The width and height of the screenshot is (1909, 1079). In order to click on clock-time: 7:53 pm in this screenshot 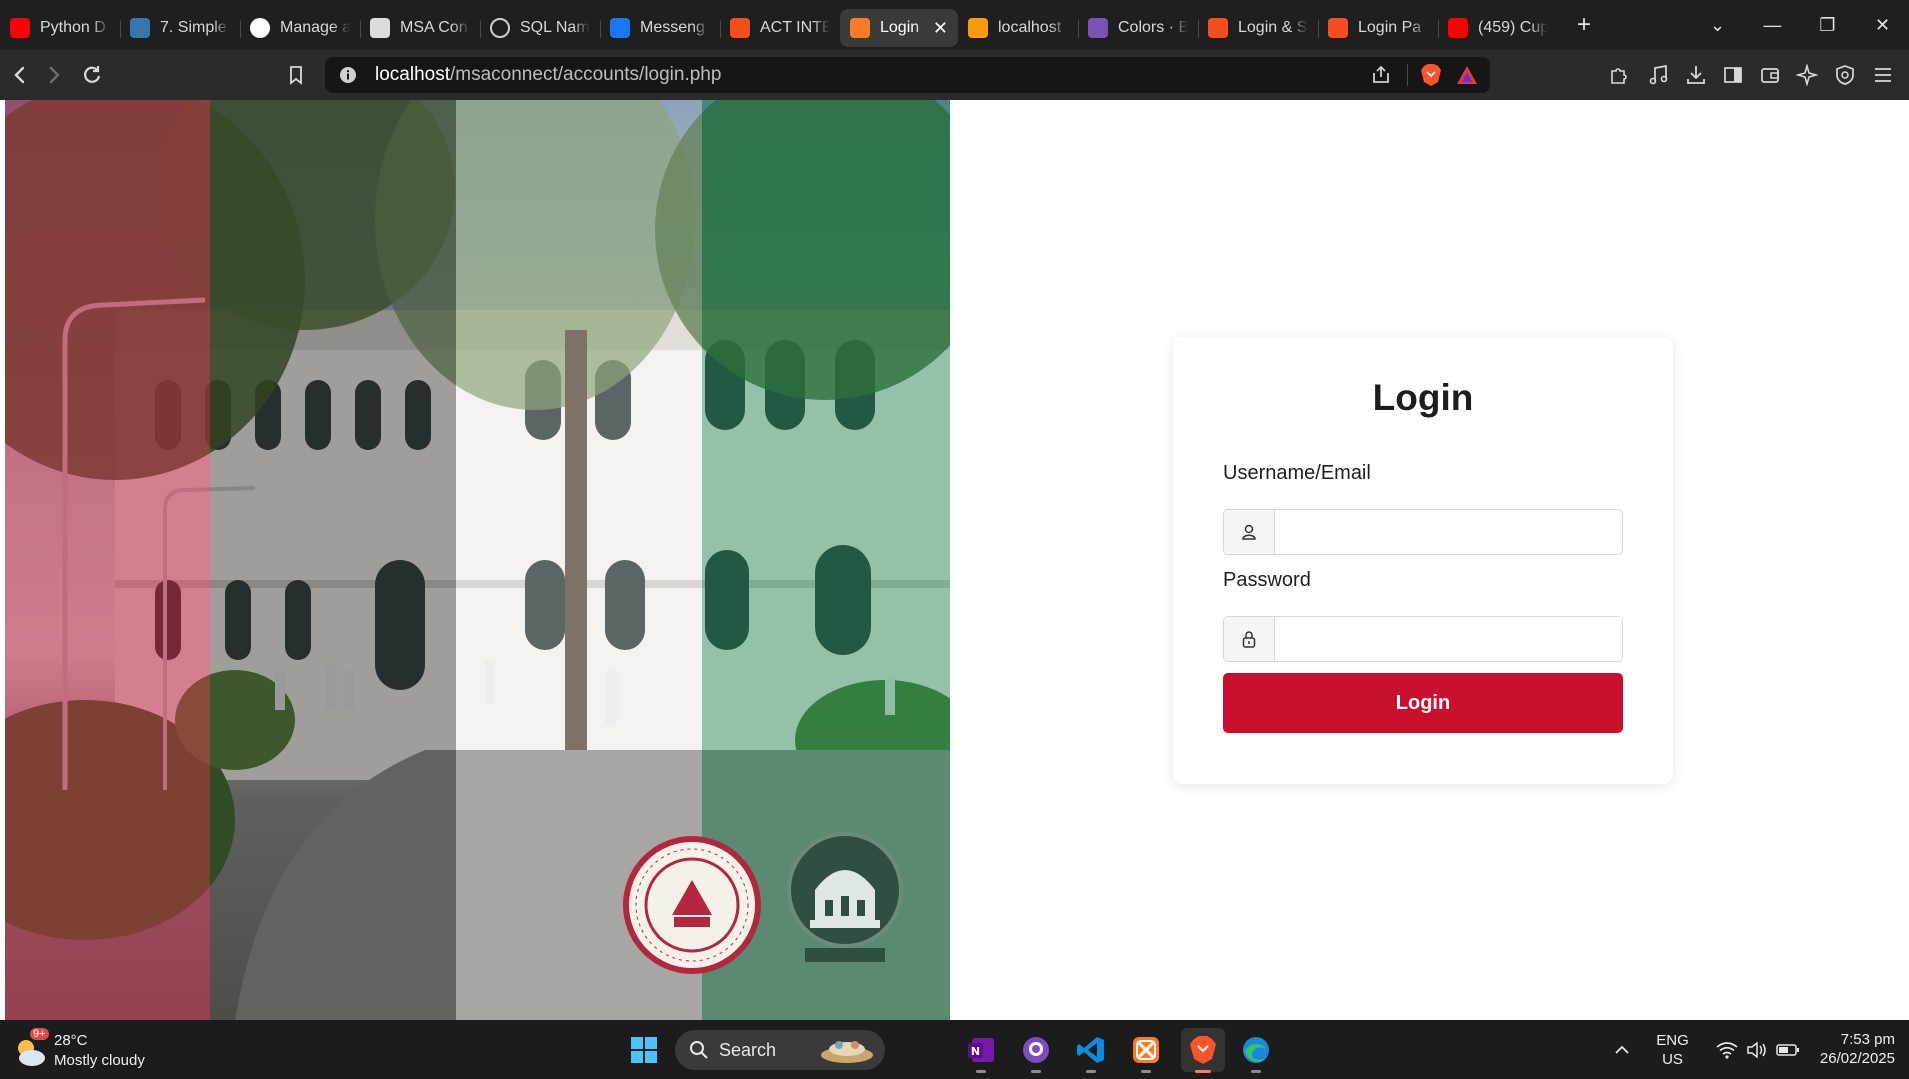, I will do `click(1867, 1039)`.